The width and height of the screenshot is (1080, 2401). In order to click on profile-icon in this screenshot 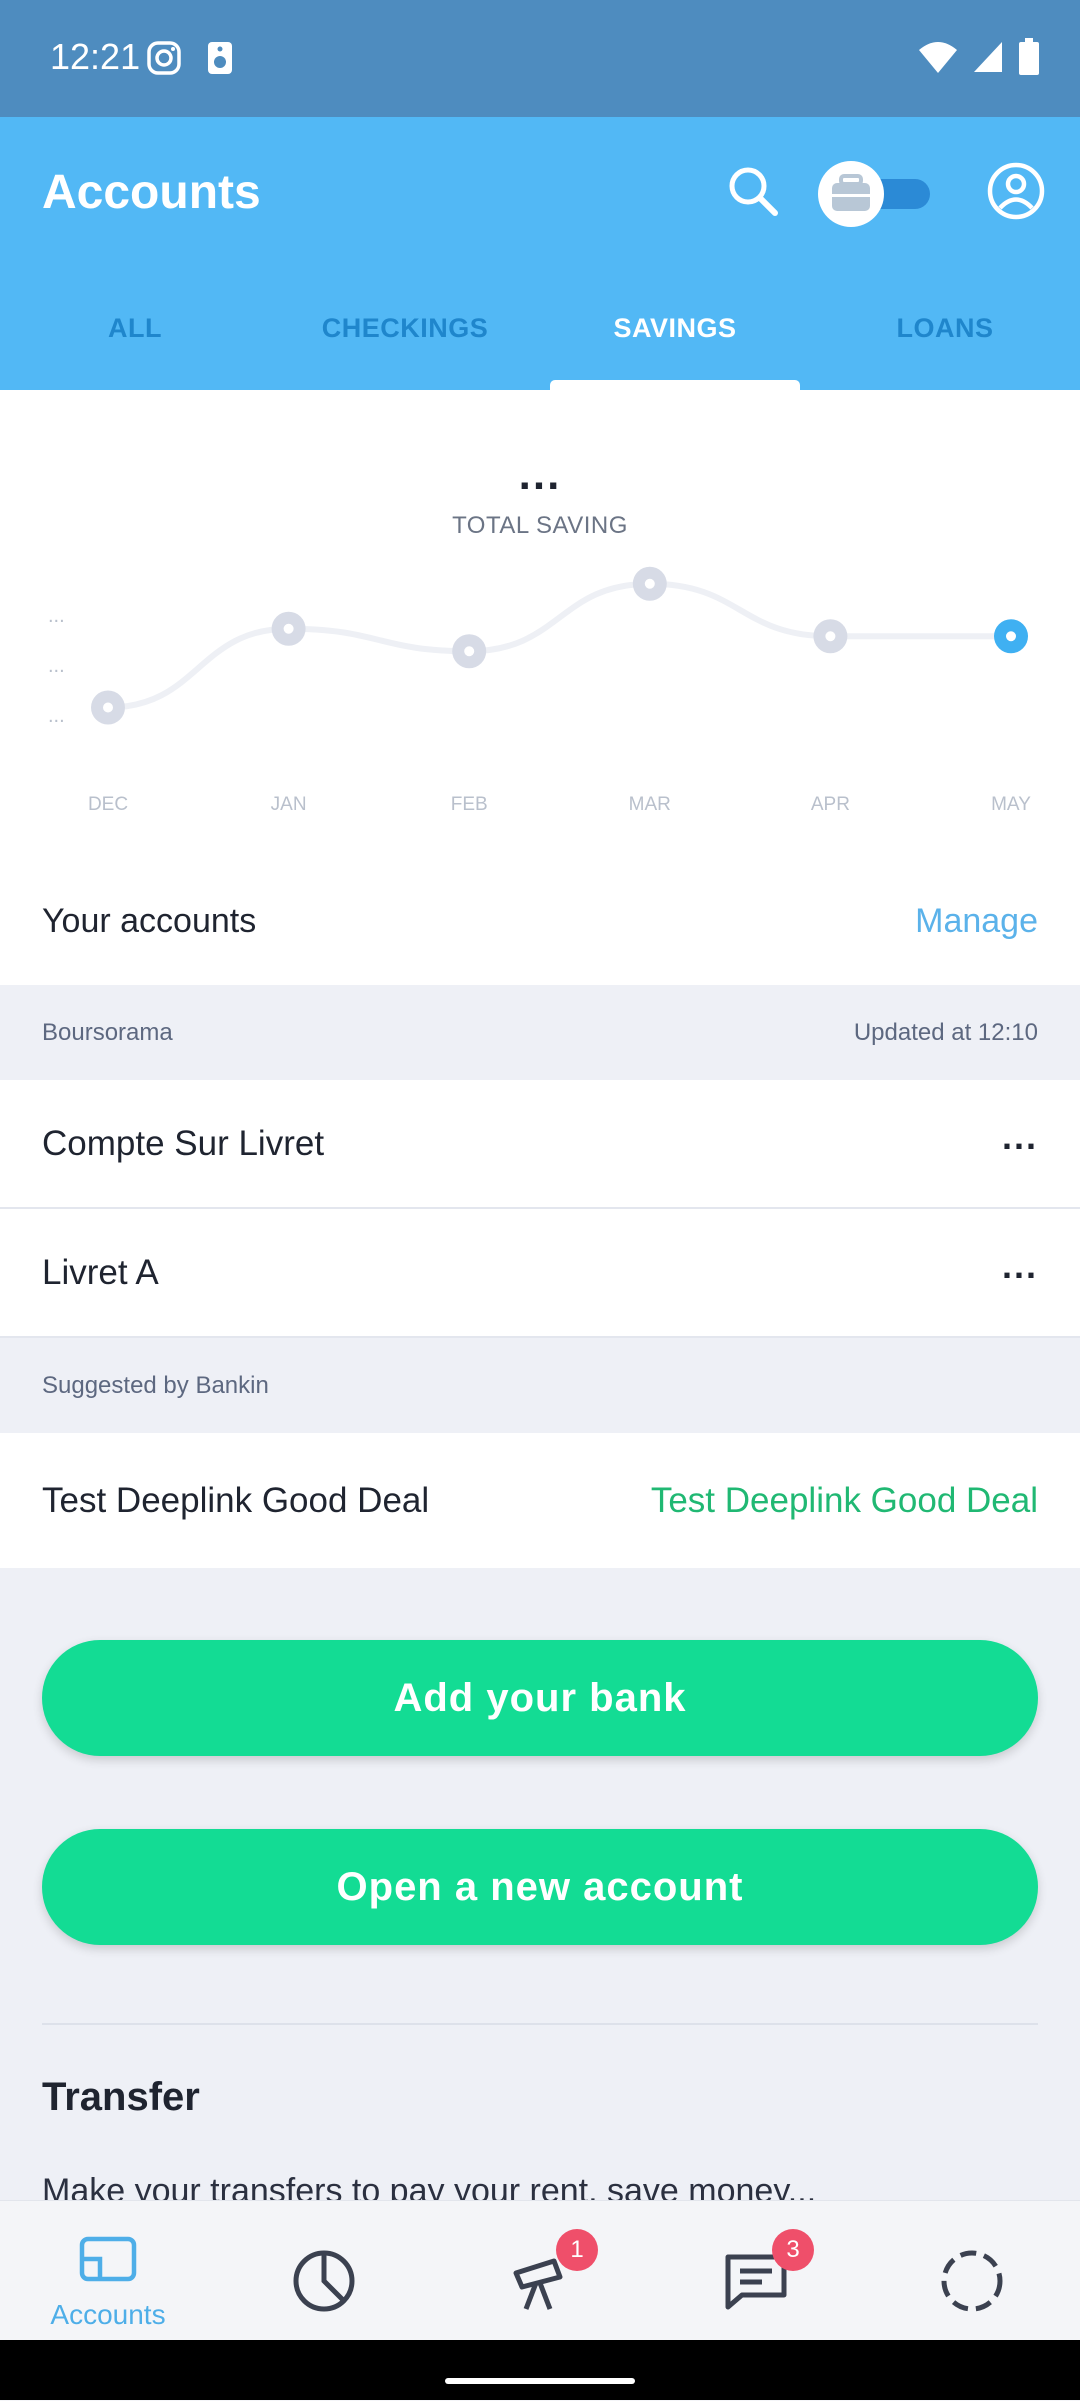, I will do `click(1016, 191)`.